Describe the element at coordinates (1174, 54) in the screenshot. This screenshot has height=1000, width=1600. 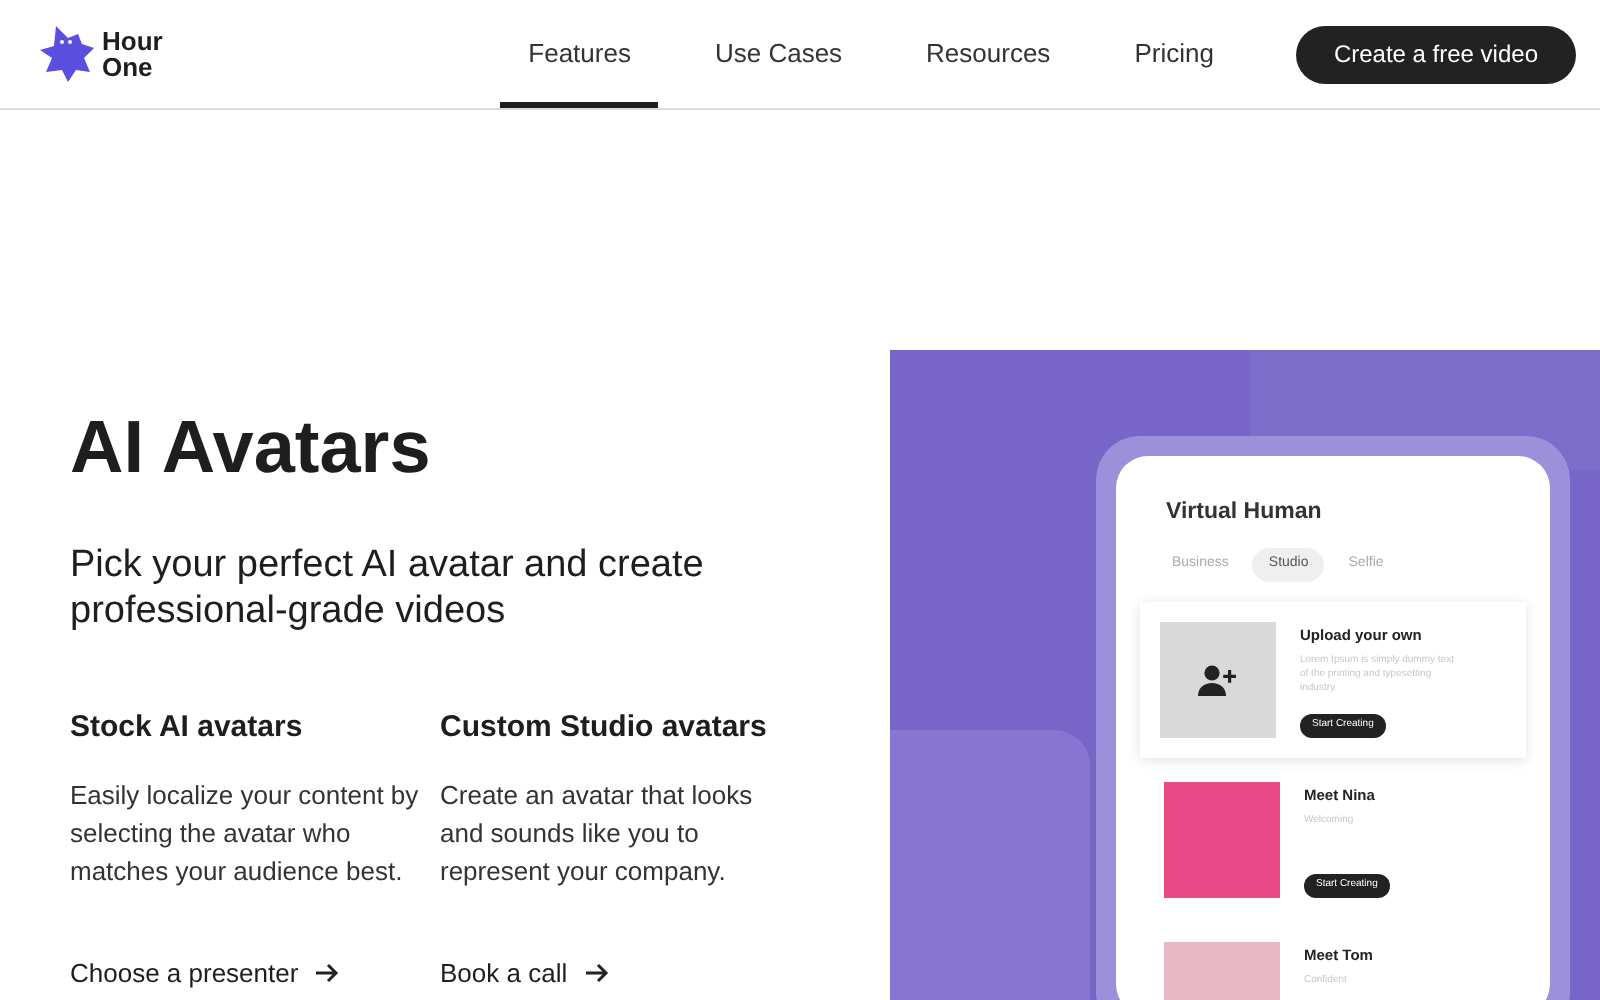
I see `nav-link: Pricing` at that location.